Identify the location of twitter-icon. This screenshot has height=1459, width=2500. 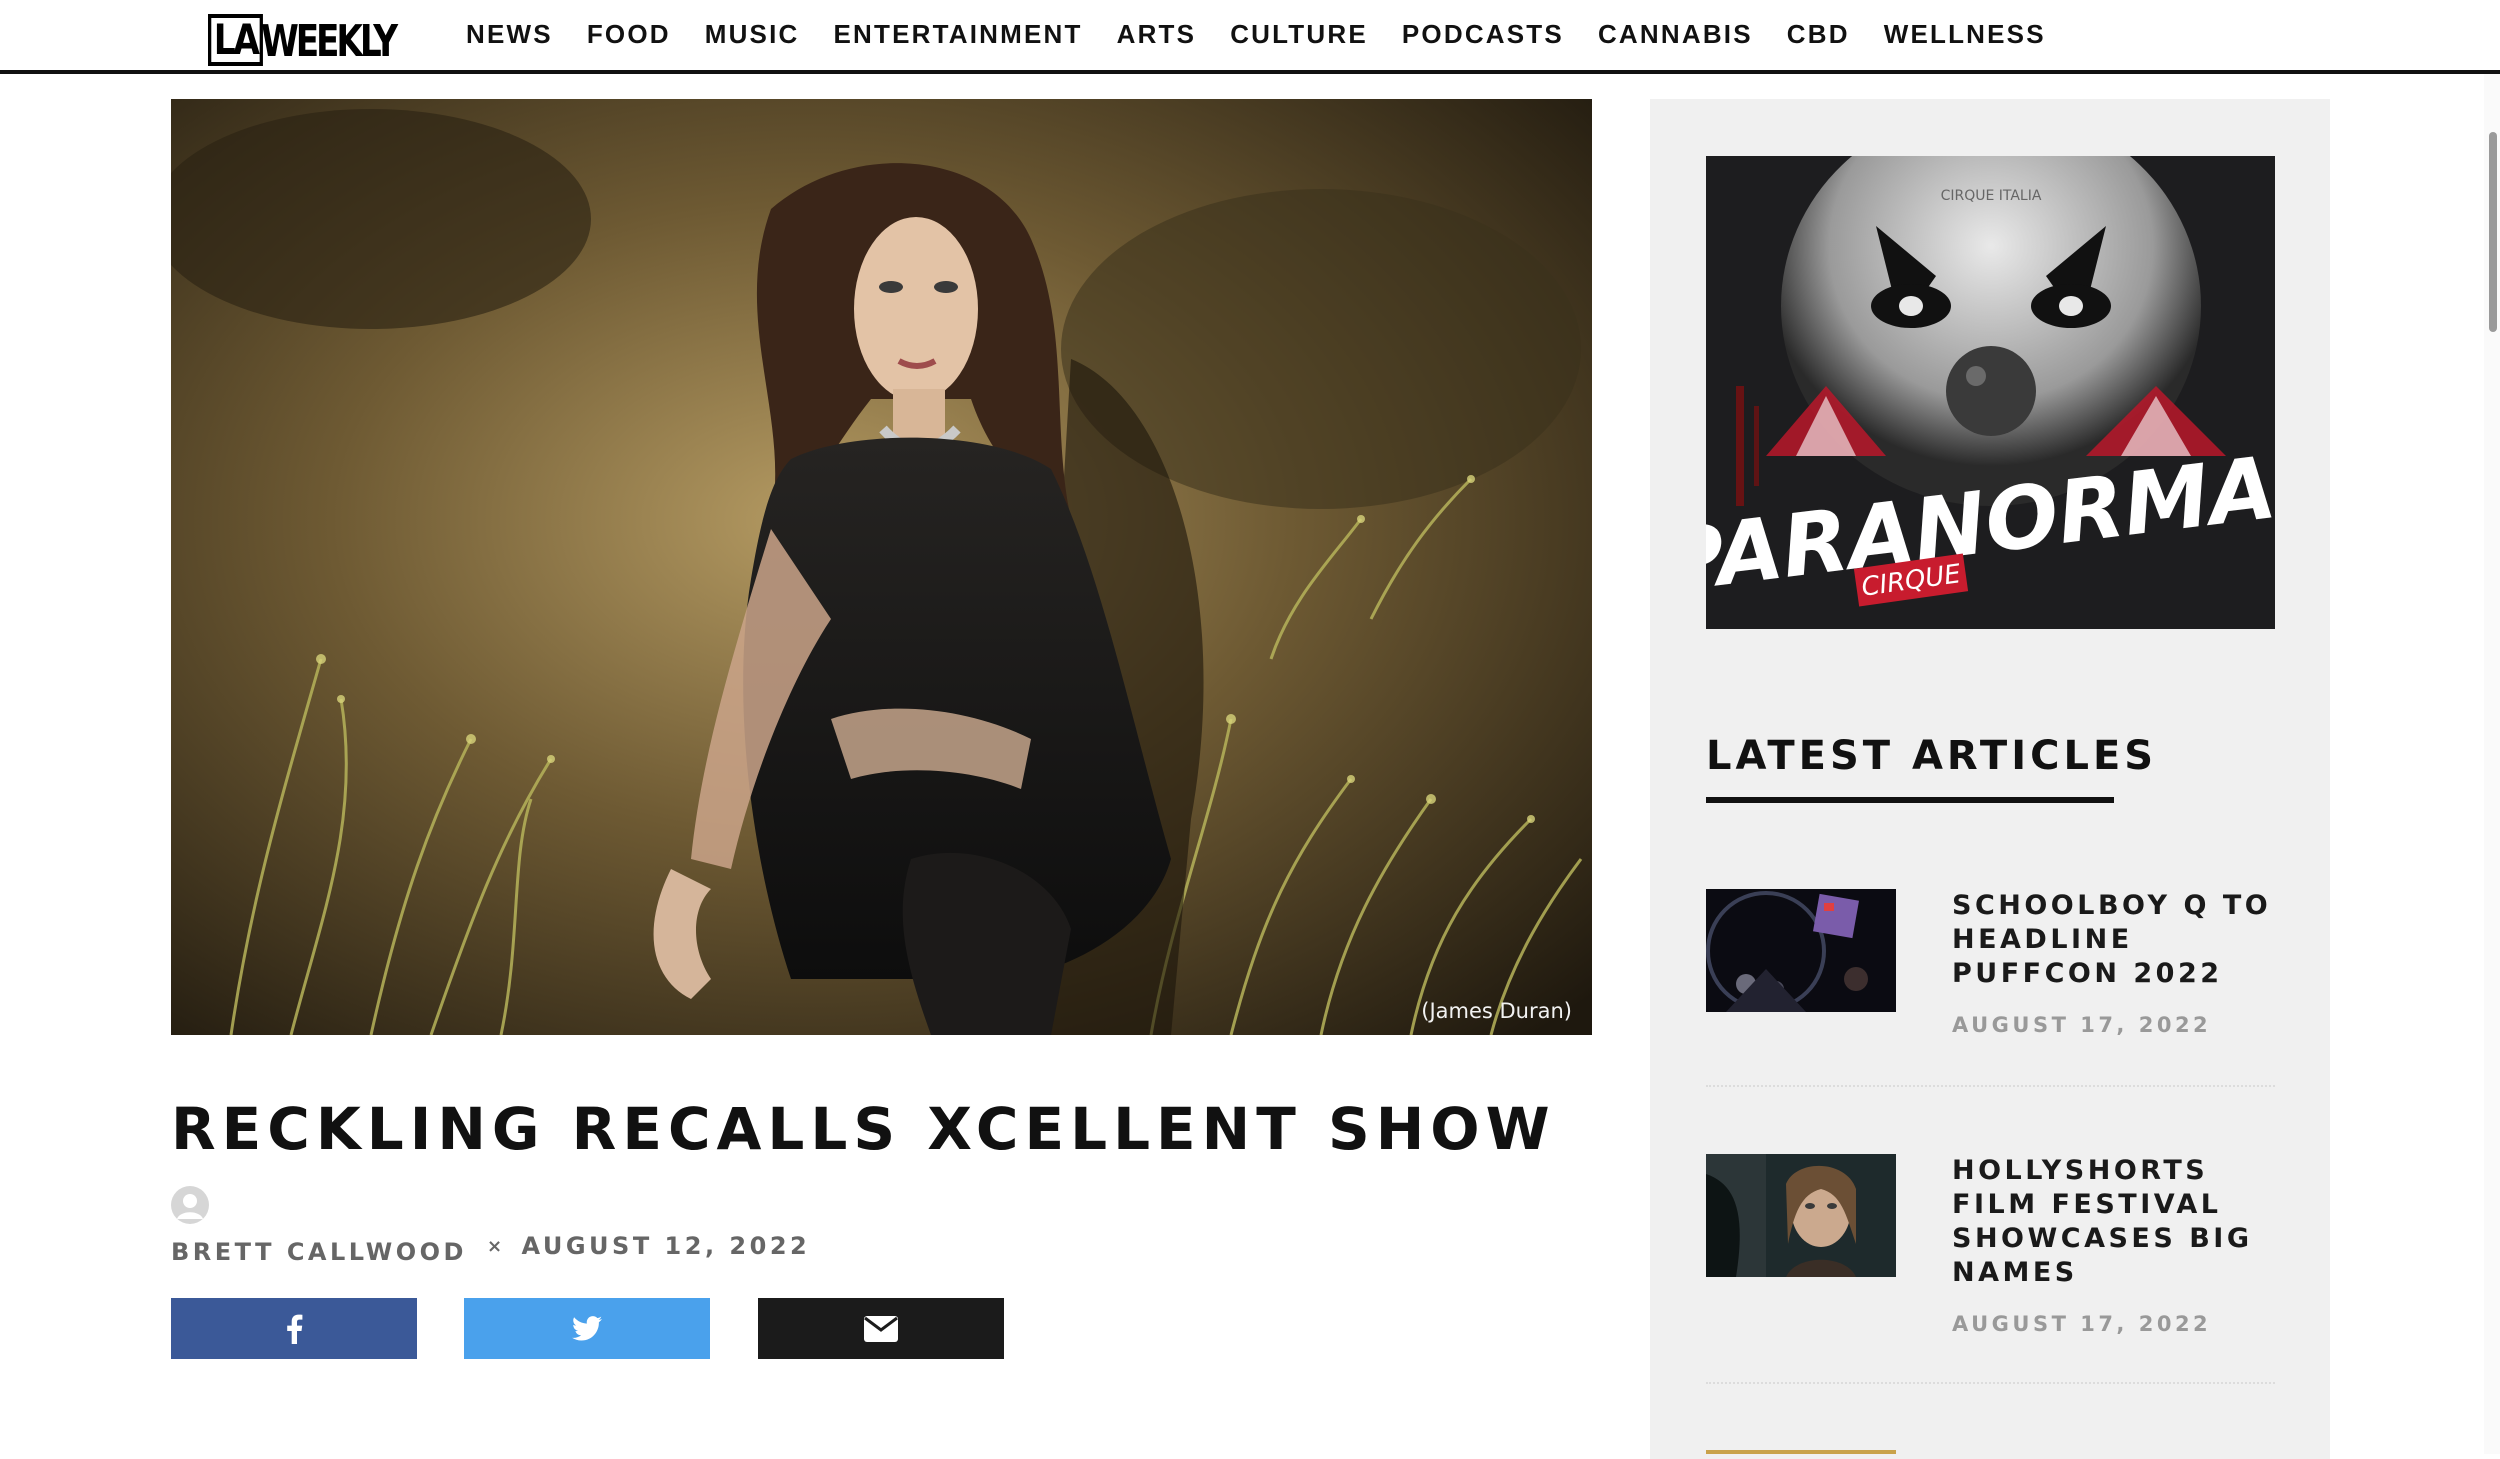
(587, 1328).